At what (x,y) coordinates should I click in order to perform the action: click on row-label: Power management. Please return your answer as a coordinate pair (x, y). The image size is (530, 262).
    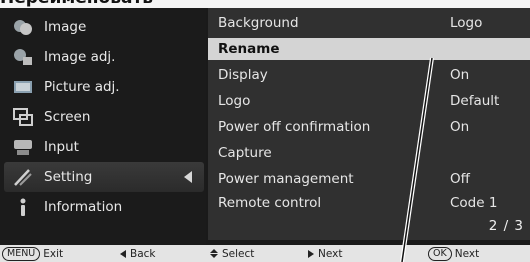
    Looking at the image, I should click on (286, 179).